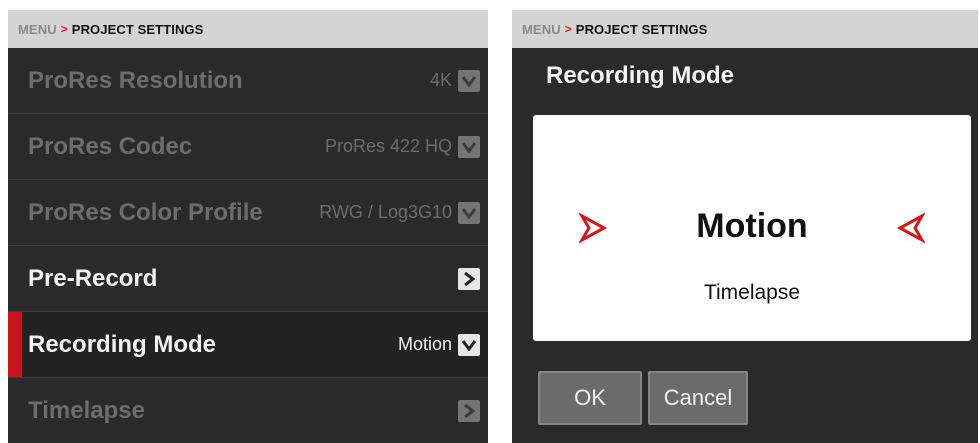 This screenshot has width=980, height=443. Describe the element at coordinates (122, 344) in the screenshot. I see `row-label: Recording Mode` at that location.